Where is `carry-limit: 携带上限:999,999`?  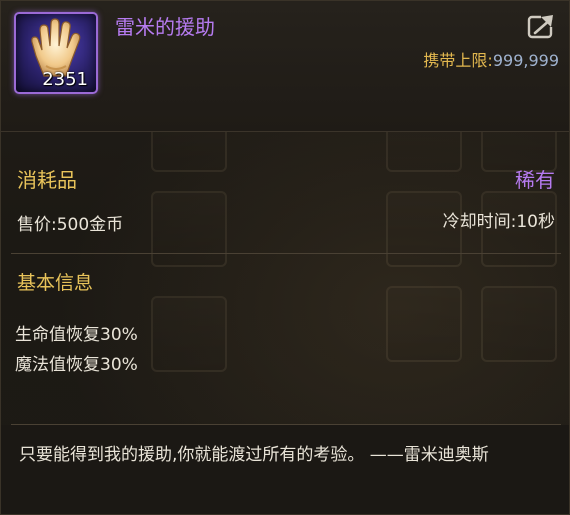
carry-limit: 携带上限:999,999 is located at coordinates (491, 59).